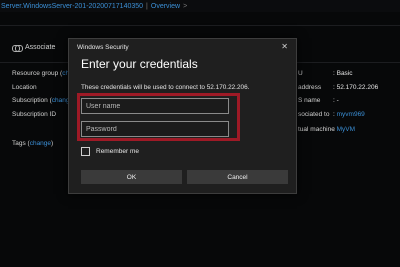 This screenshot has height=267, width=400. I want to click on divider, so click(200, 25).